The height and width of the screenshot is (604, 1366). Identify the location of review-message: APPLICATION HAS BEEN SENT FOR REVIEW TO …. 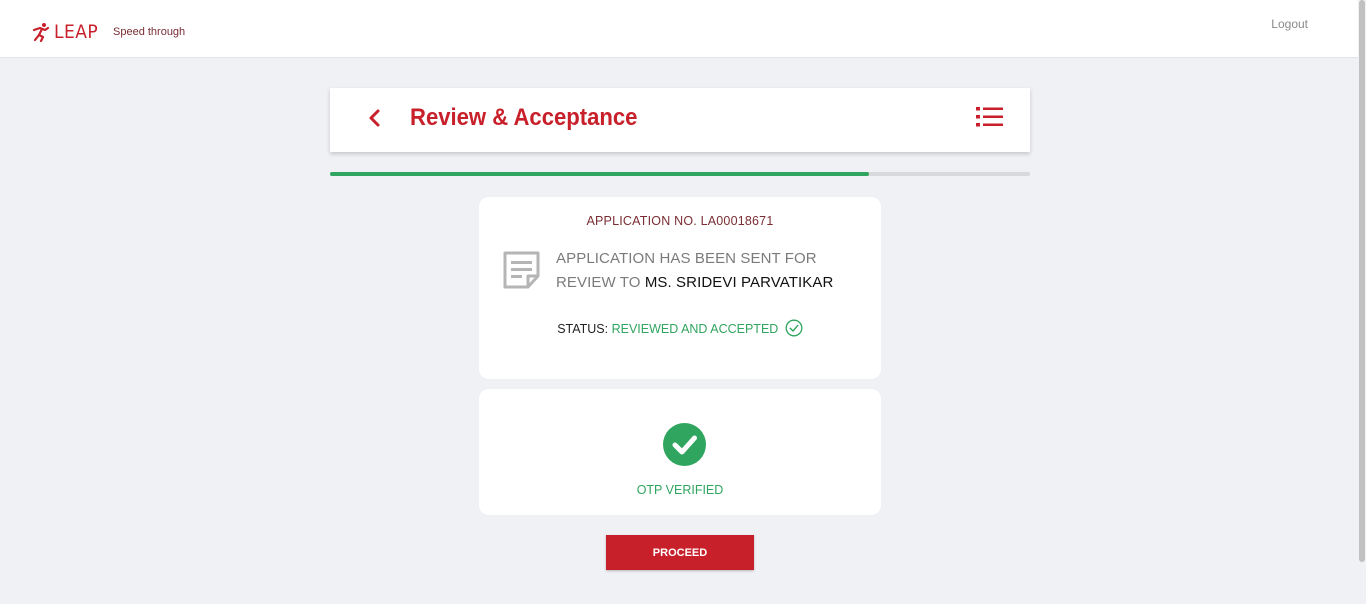
(711, 271).